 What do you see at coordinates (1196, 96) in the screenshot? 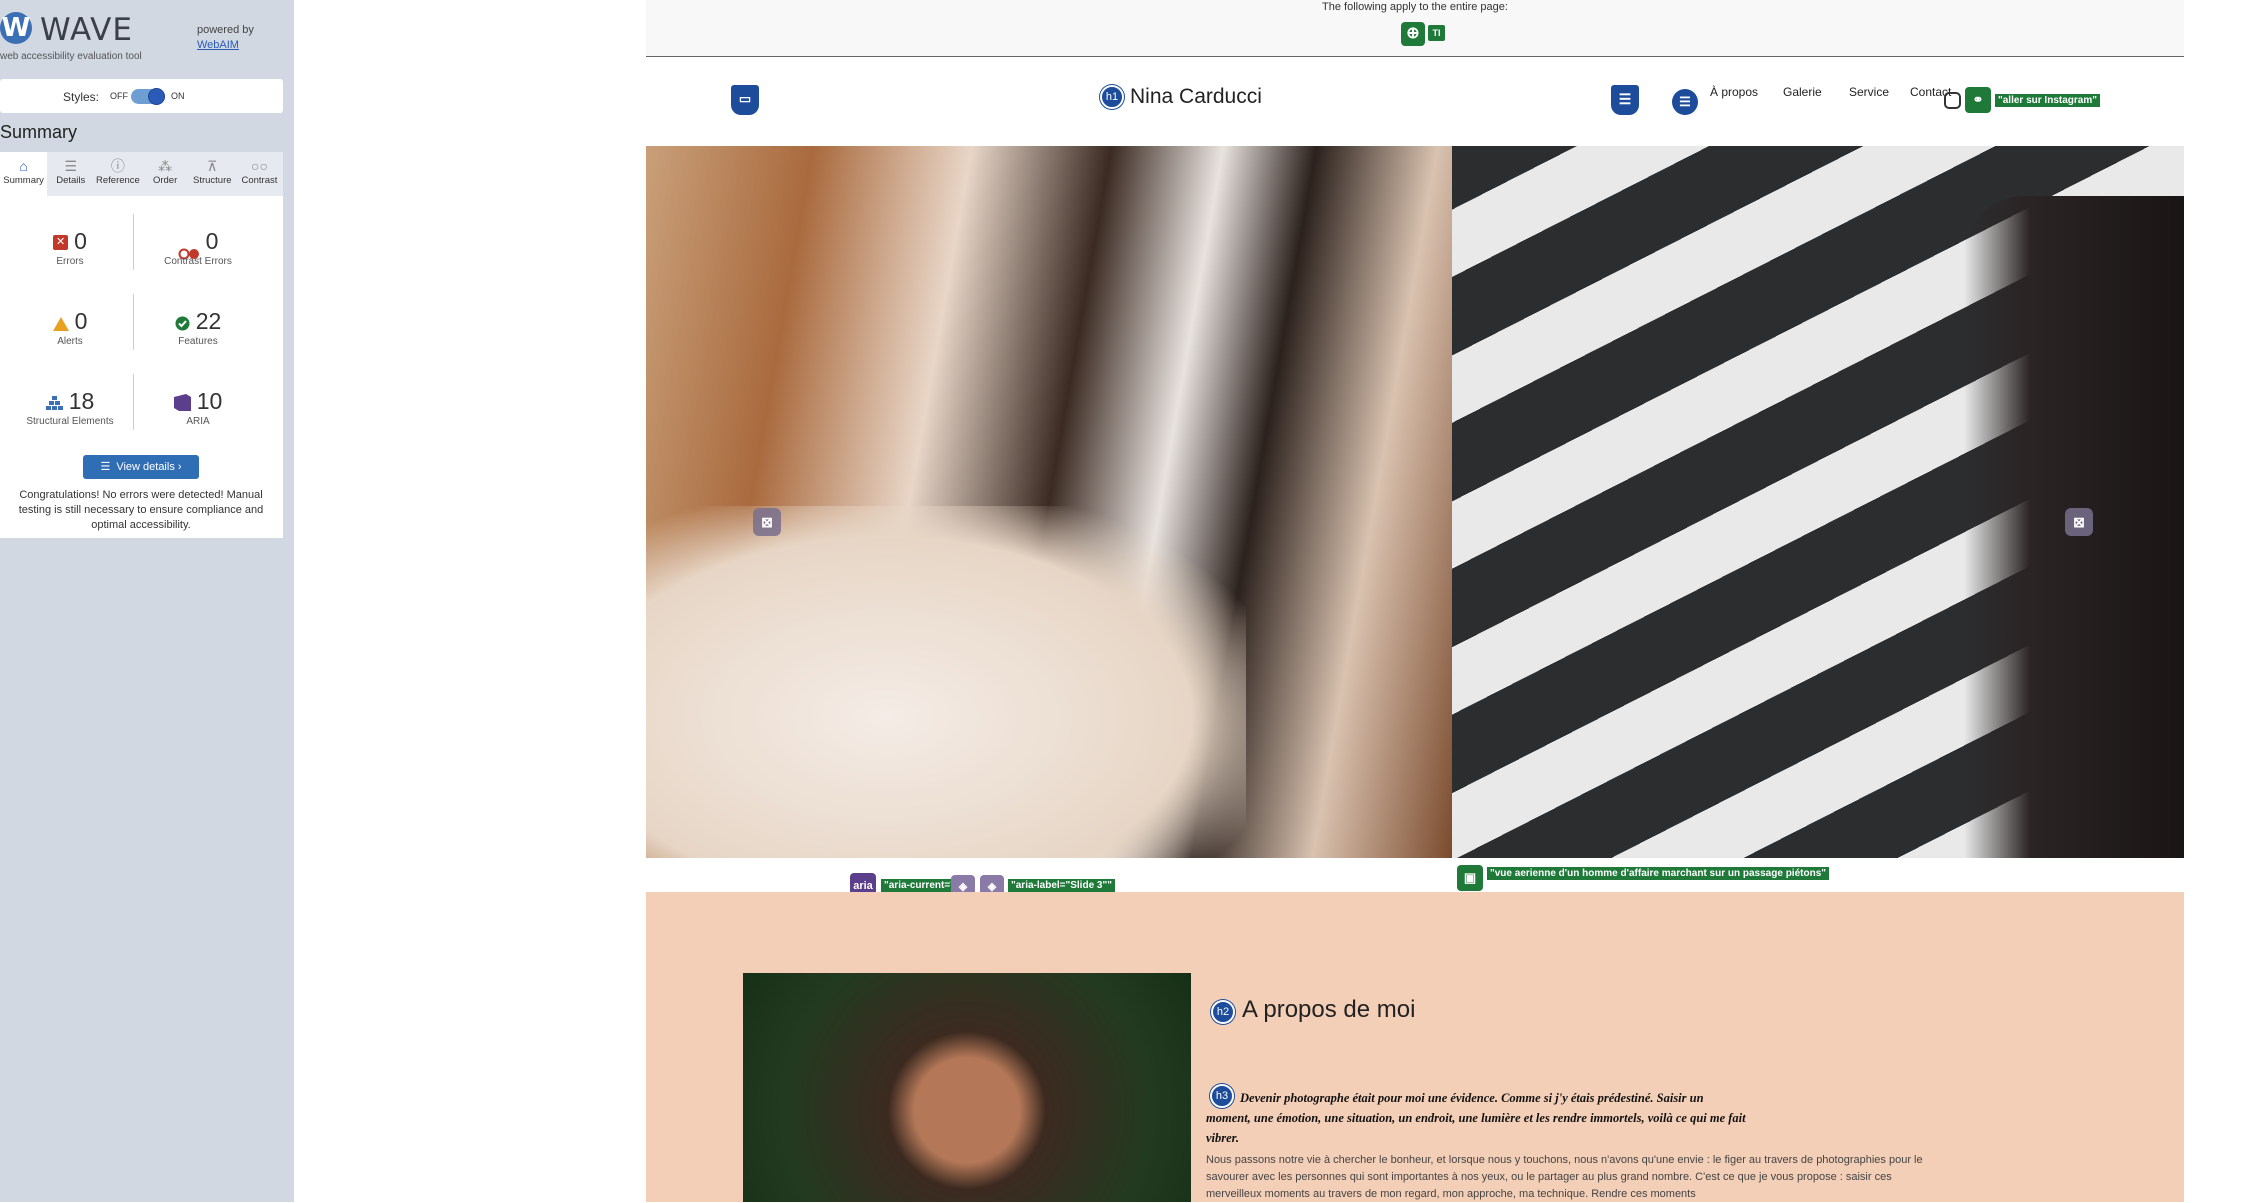
I see `site-title: Nina Carducci` at bounding box center [1196, 96].